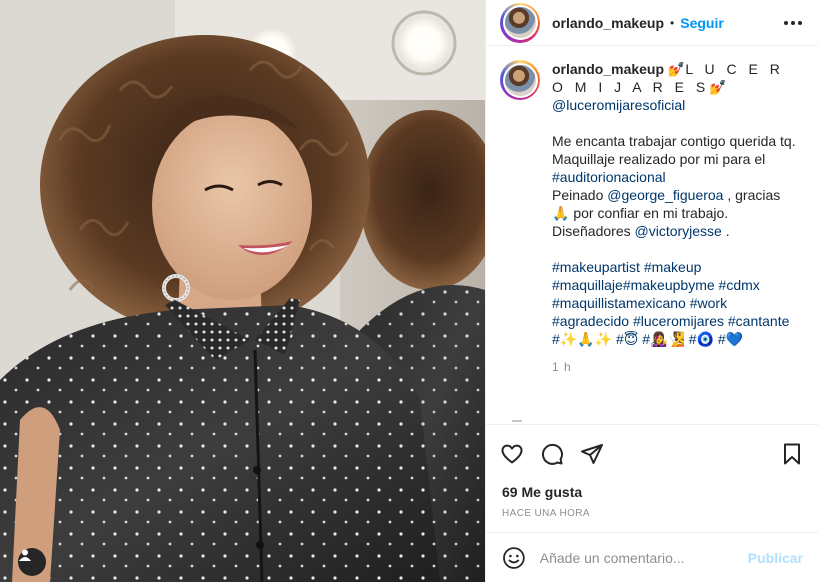  I want to click on publish-button: Publicar, so click(775, 558).